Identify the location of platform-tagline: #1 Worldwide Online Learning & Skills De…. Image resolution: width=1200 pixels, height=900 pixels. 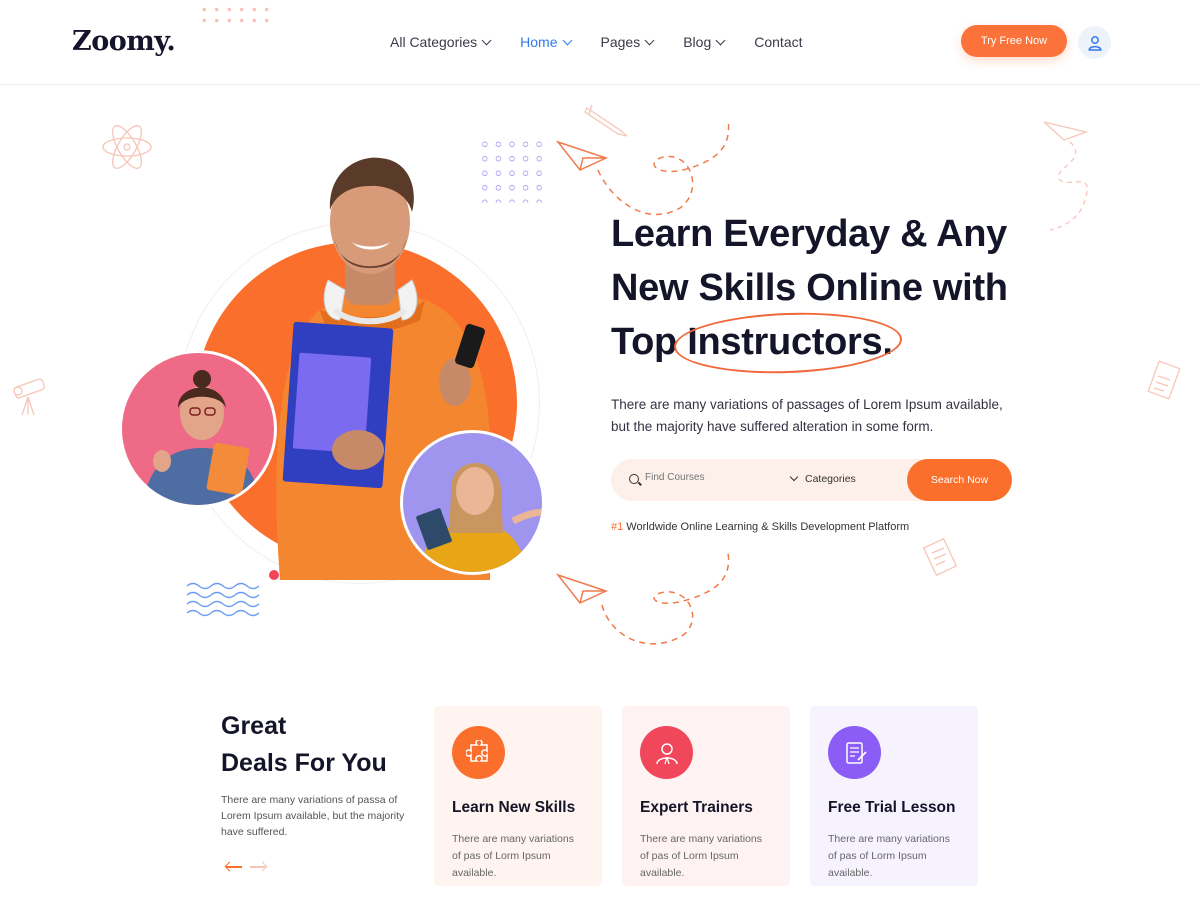
(760, 527).